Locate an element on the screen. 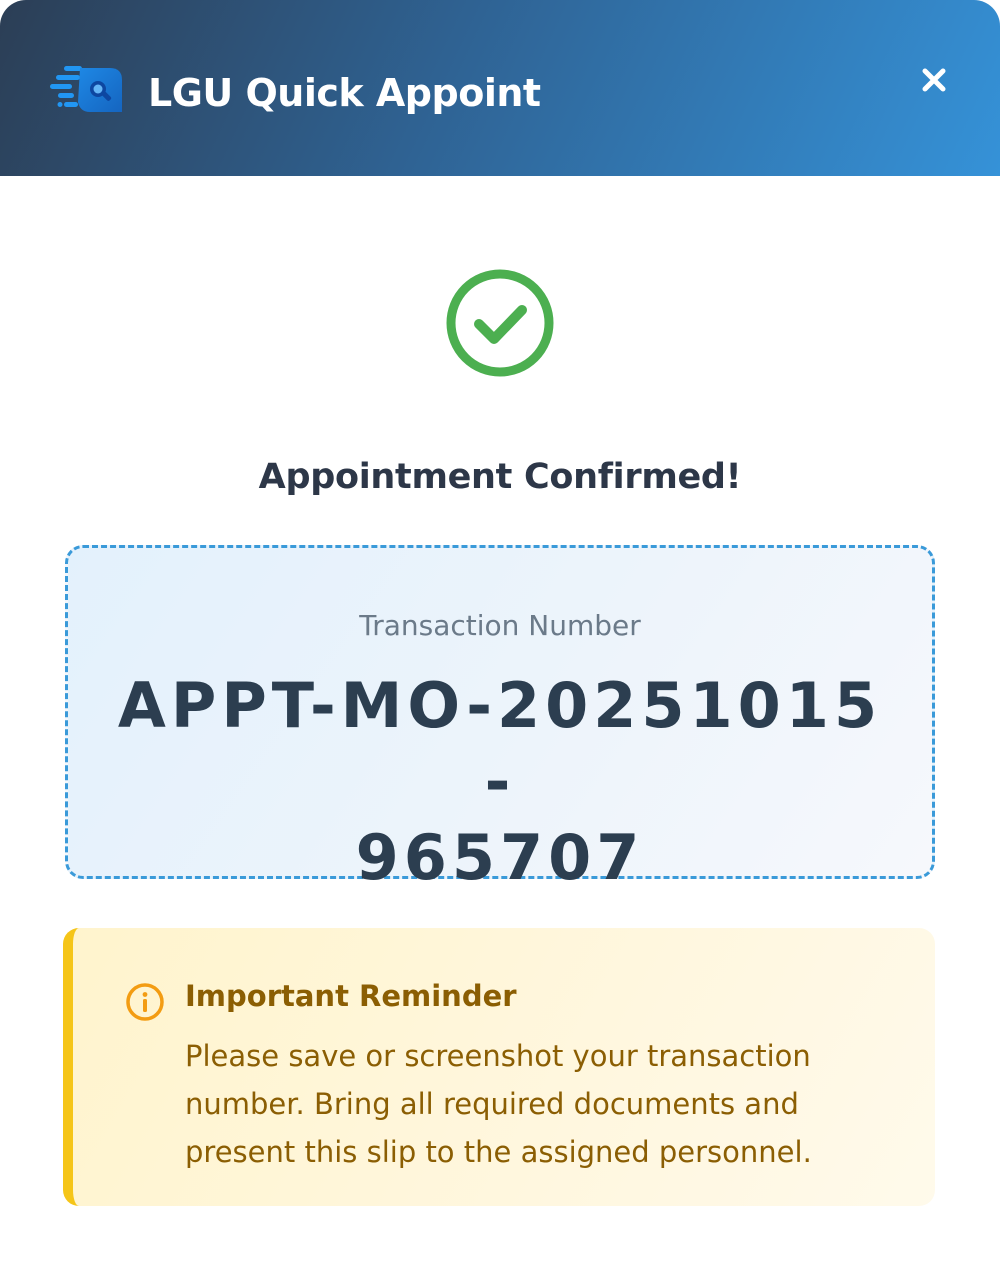 This screenshot has height=1288, width=1000. close-icon is located at coordinates (934, 80).